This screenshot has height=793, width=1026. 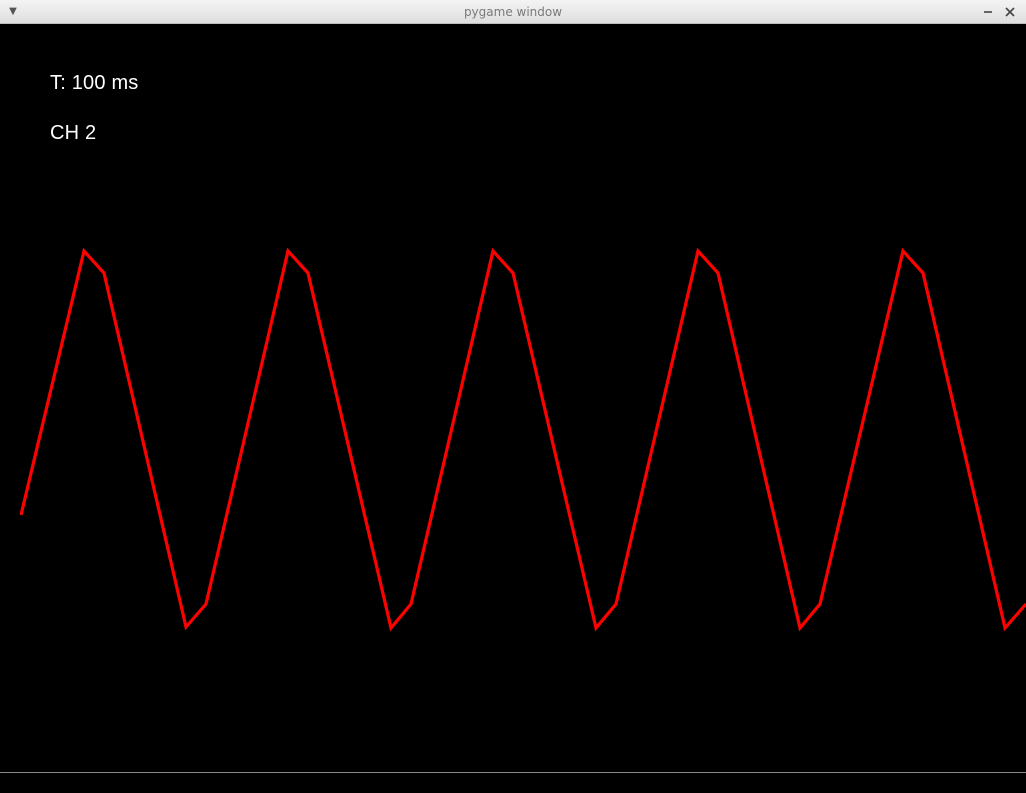 What do you see at coordinates (513, 782) in the screenshot?
I see `window-bottom-border` at bounding box center [513, 782].